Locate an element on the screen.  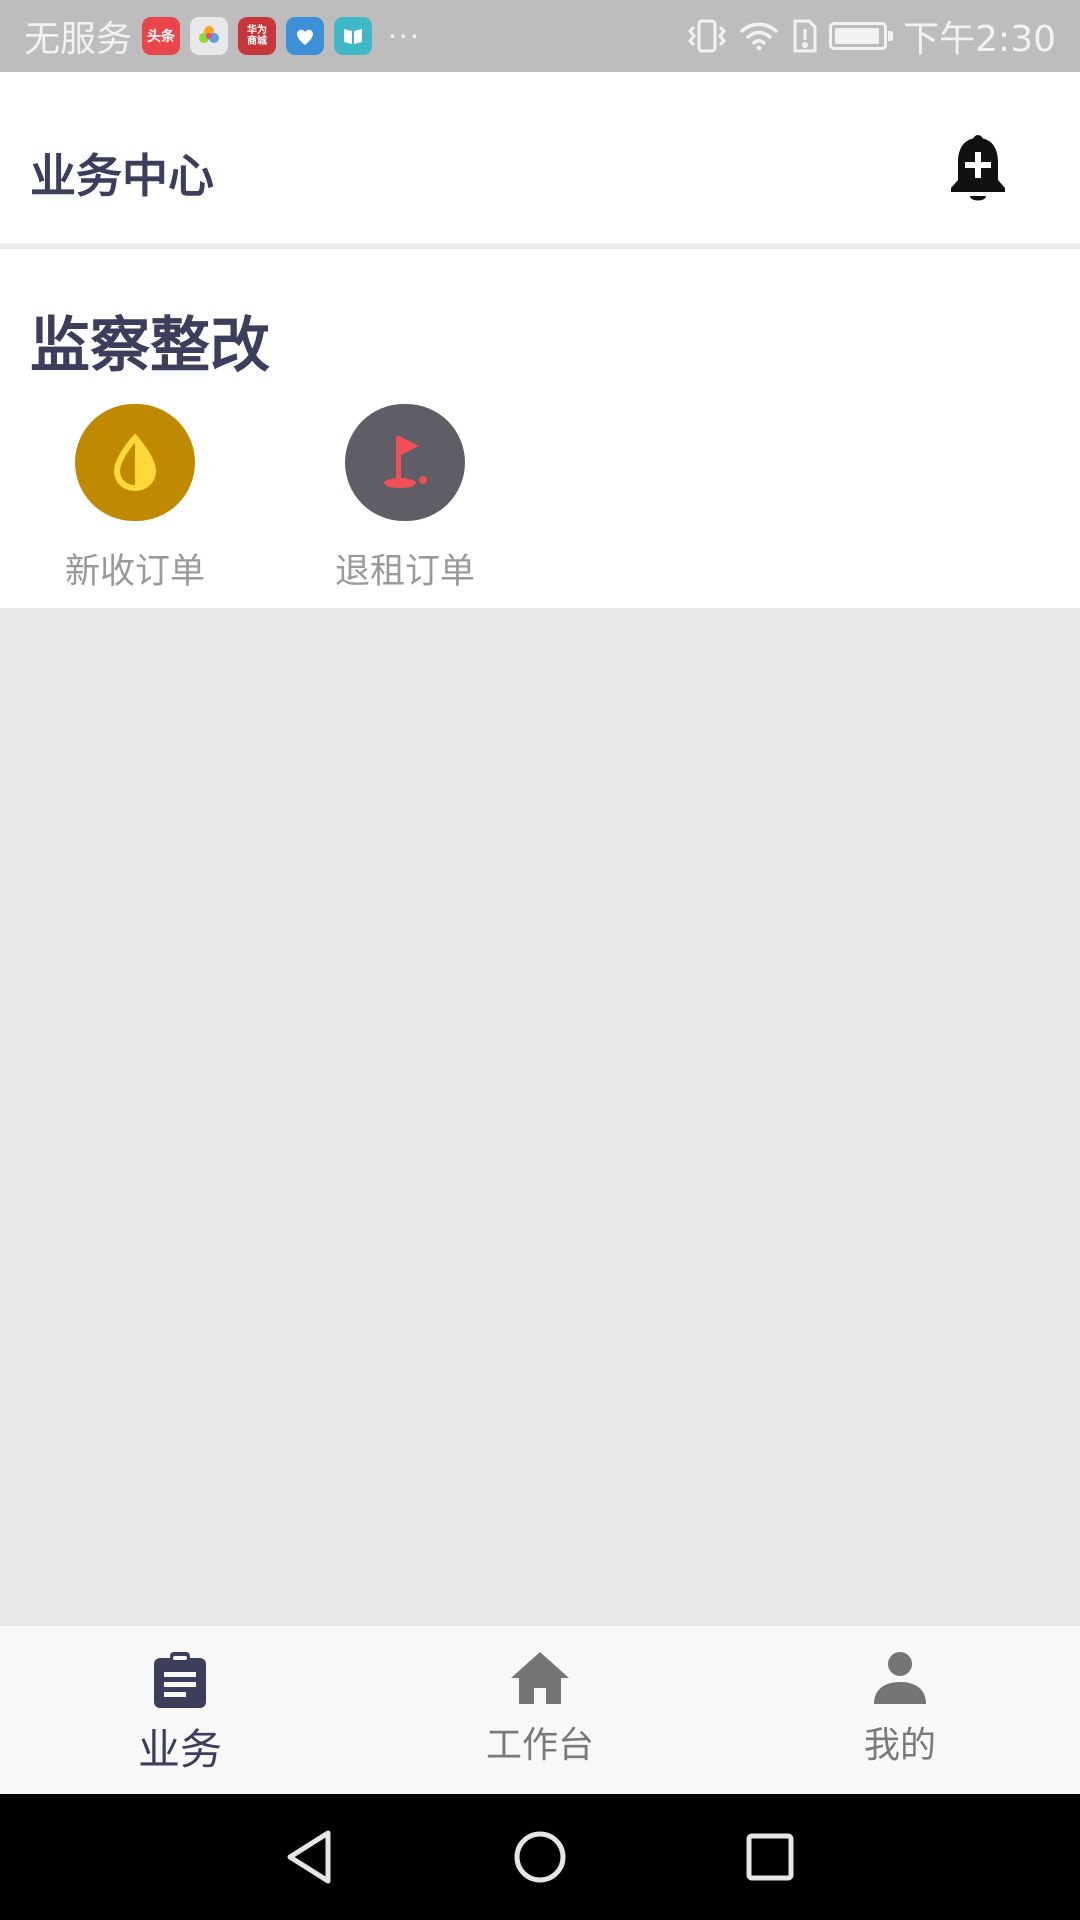
nav-label-mine: 我的 is located at coordinates (899, 1745).